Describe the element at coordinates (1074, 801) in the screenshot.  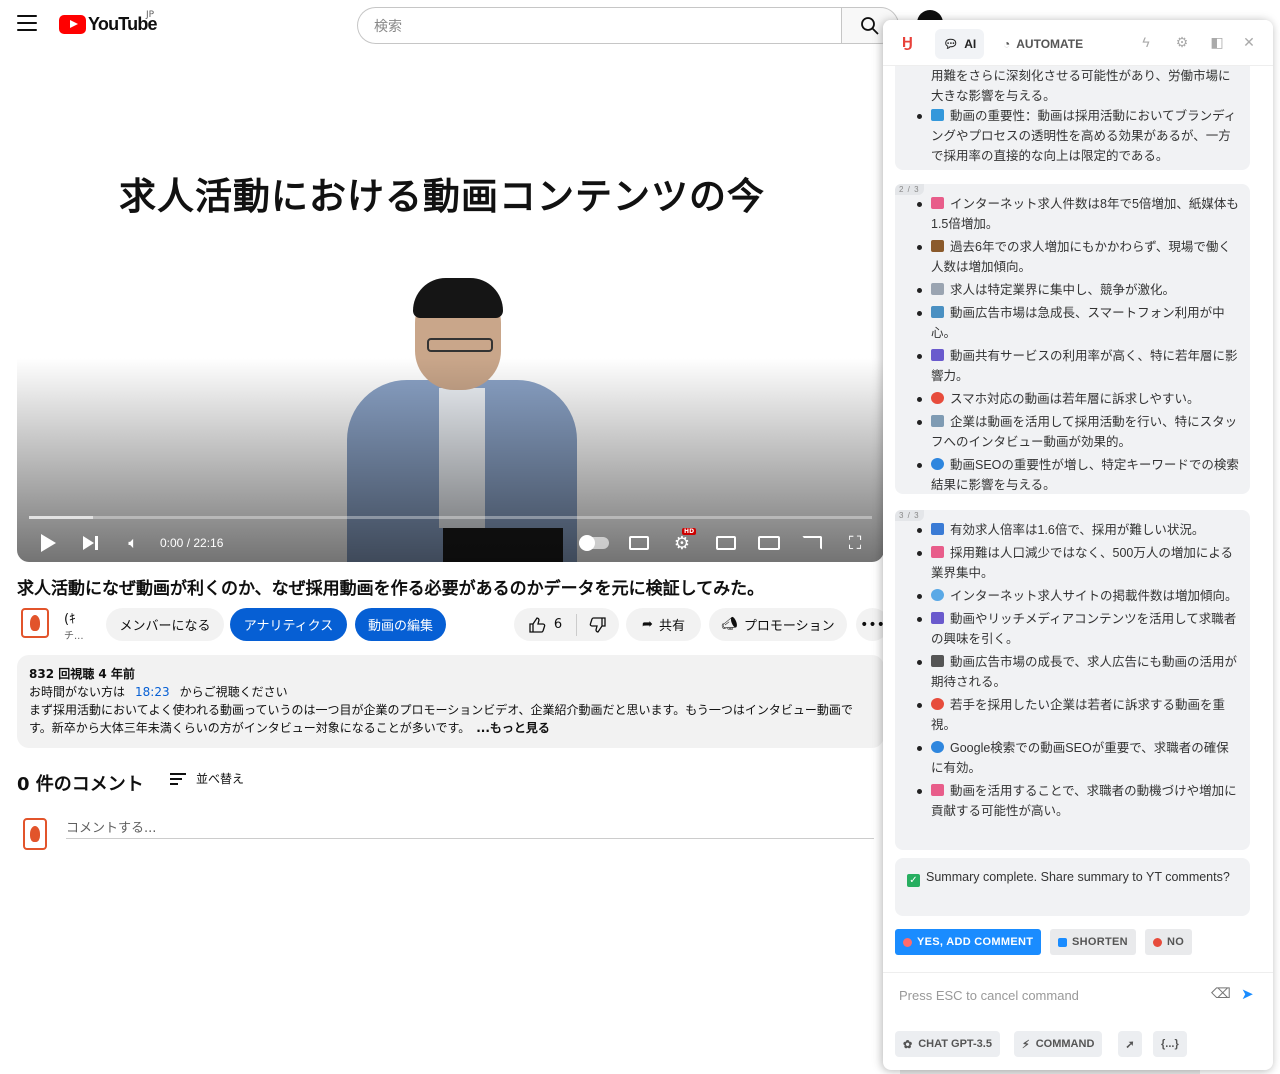
I see `summary-item: 動画を活用することで、求職者の動機づけや増加に貢献する可能性が高い。` at that location.